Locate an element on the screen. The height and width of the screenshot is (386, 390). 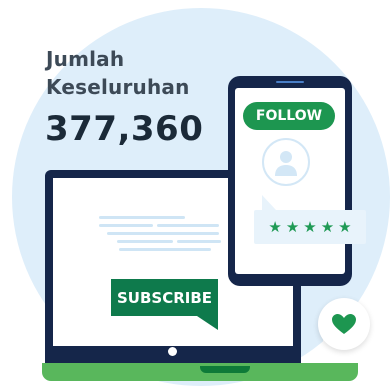
total-count: 377,360 is located at coordinates (124, 129).